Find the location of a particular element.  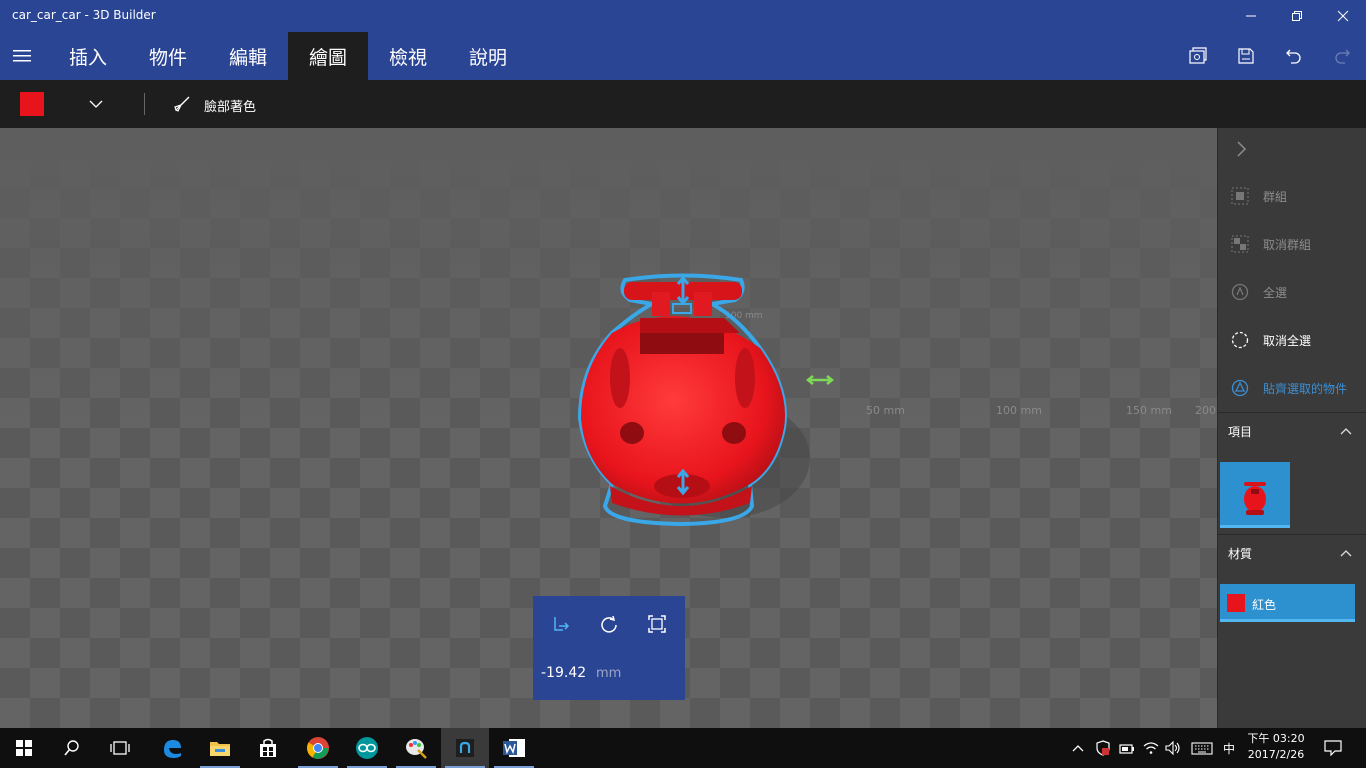

close-button is located at coordinates (1343, 16).